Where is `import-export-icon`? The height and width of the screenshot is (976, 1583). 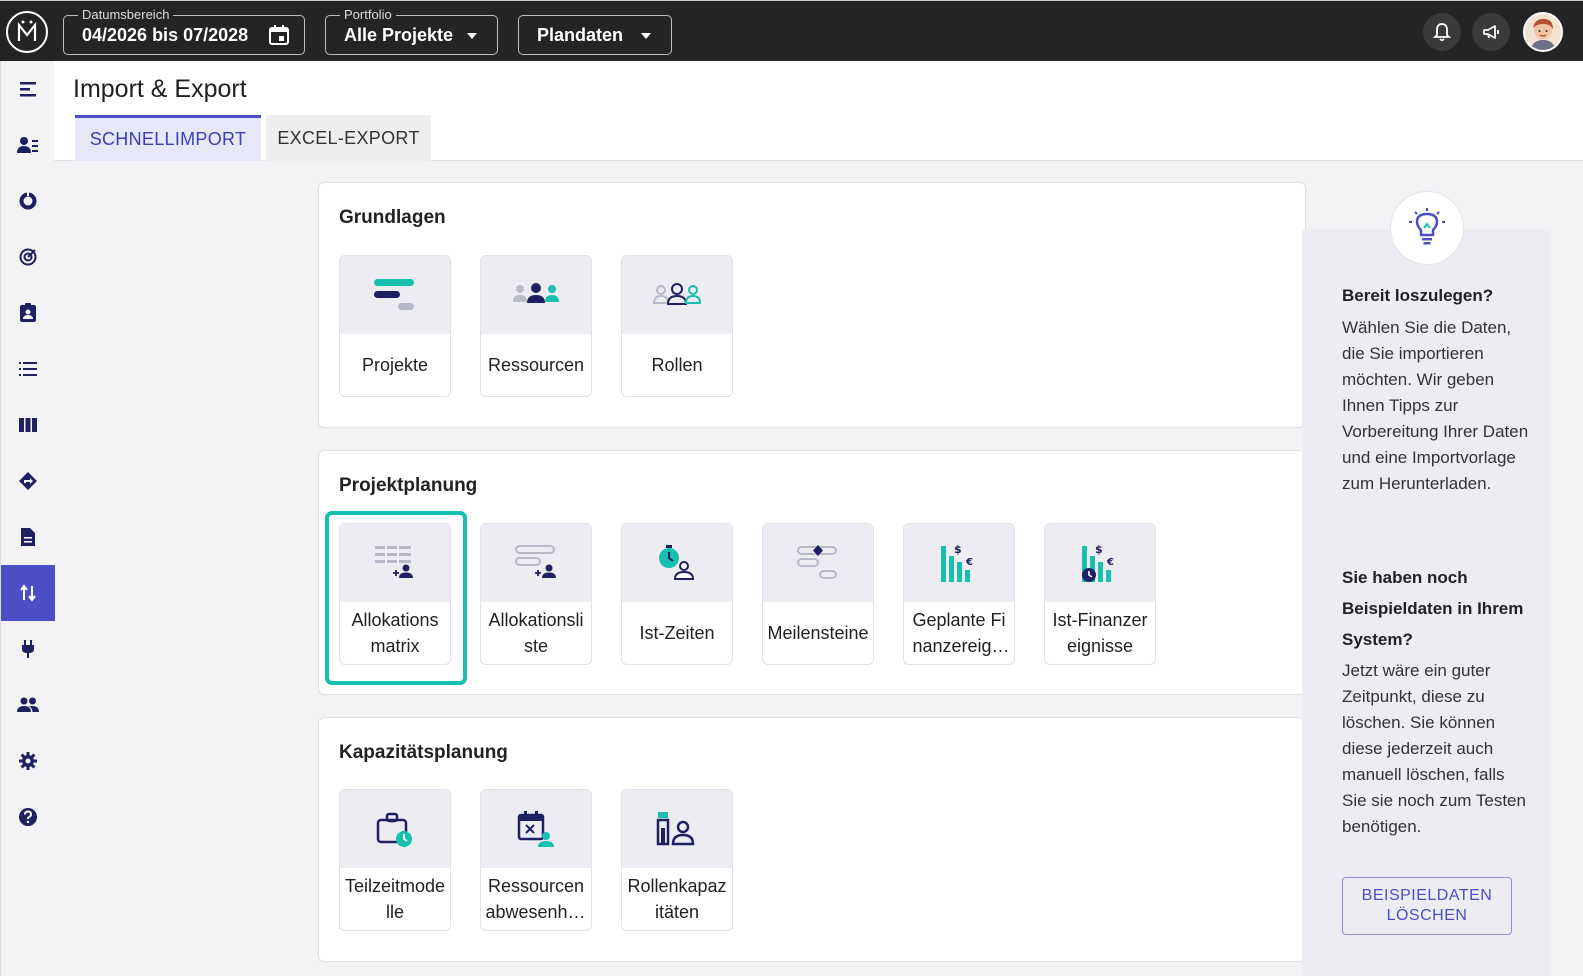
import-export-icon is located at coordinates (28, 593).